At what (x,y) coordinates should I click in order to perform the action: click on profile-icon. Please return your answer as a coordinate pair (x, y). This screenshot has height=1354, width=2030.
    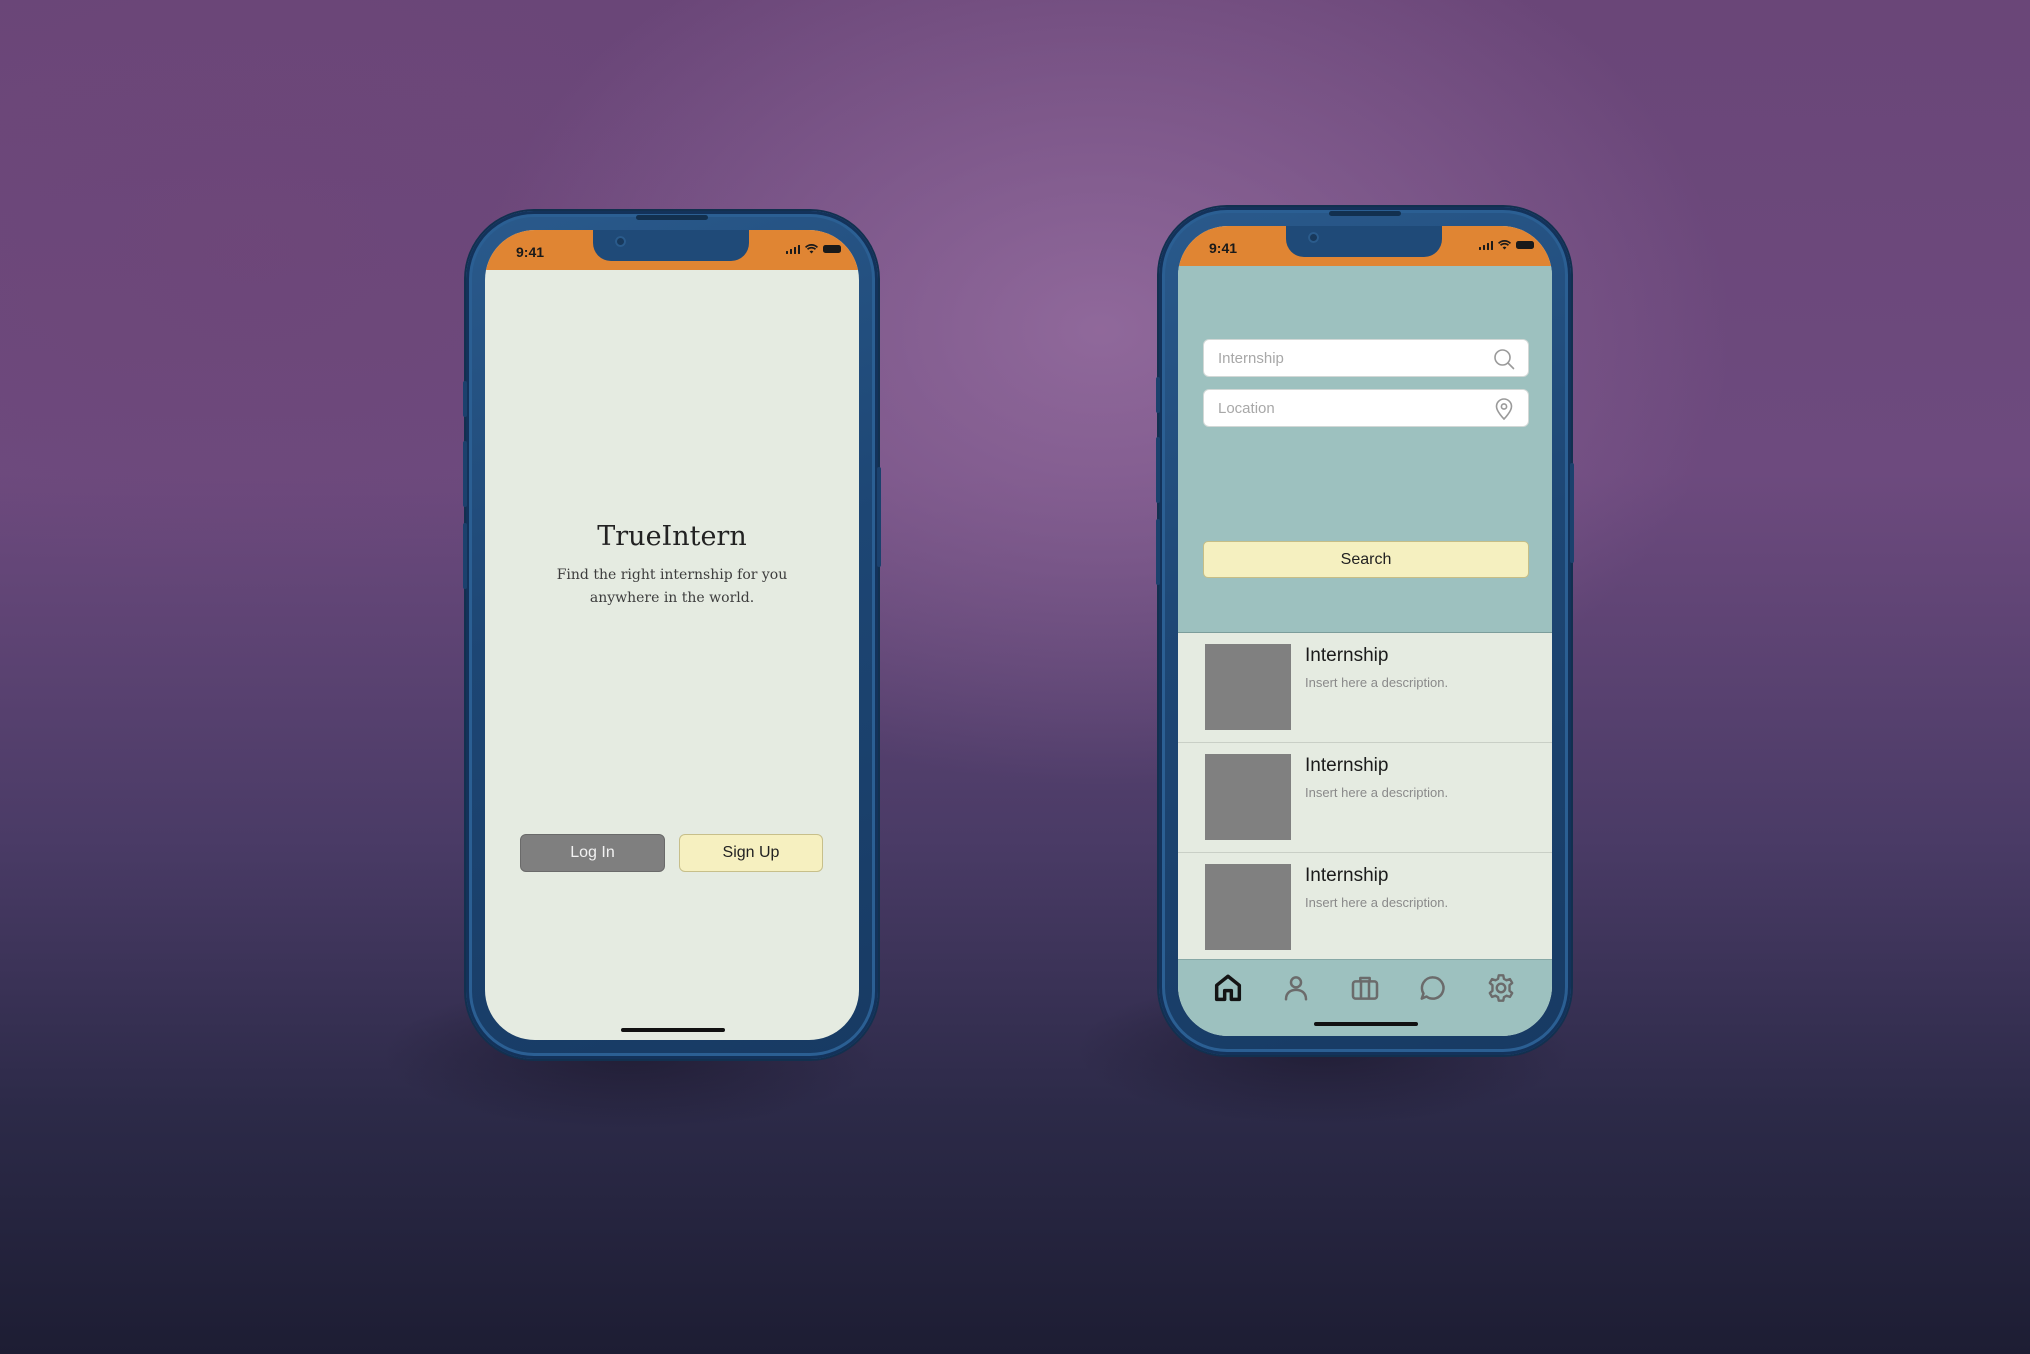
    Looking at the image, I should click on (1296, 988).